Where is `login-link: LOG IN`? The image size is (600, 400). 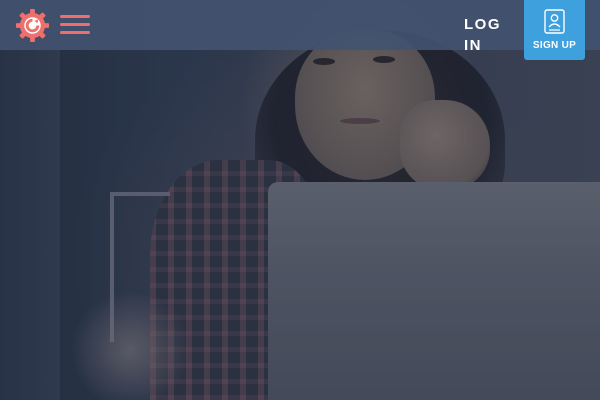
login-link: LOG IN is located at coordinates (484, 35).